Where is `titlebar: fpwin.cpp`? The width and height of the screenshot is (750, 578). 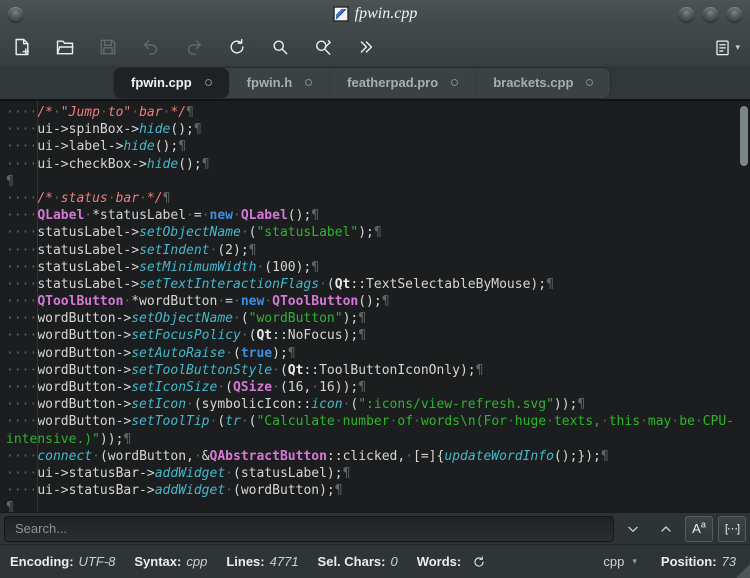
titlebar: fpwin.cpp is located at coordinates (375, 14).